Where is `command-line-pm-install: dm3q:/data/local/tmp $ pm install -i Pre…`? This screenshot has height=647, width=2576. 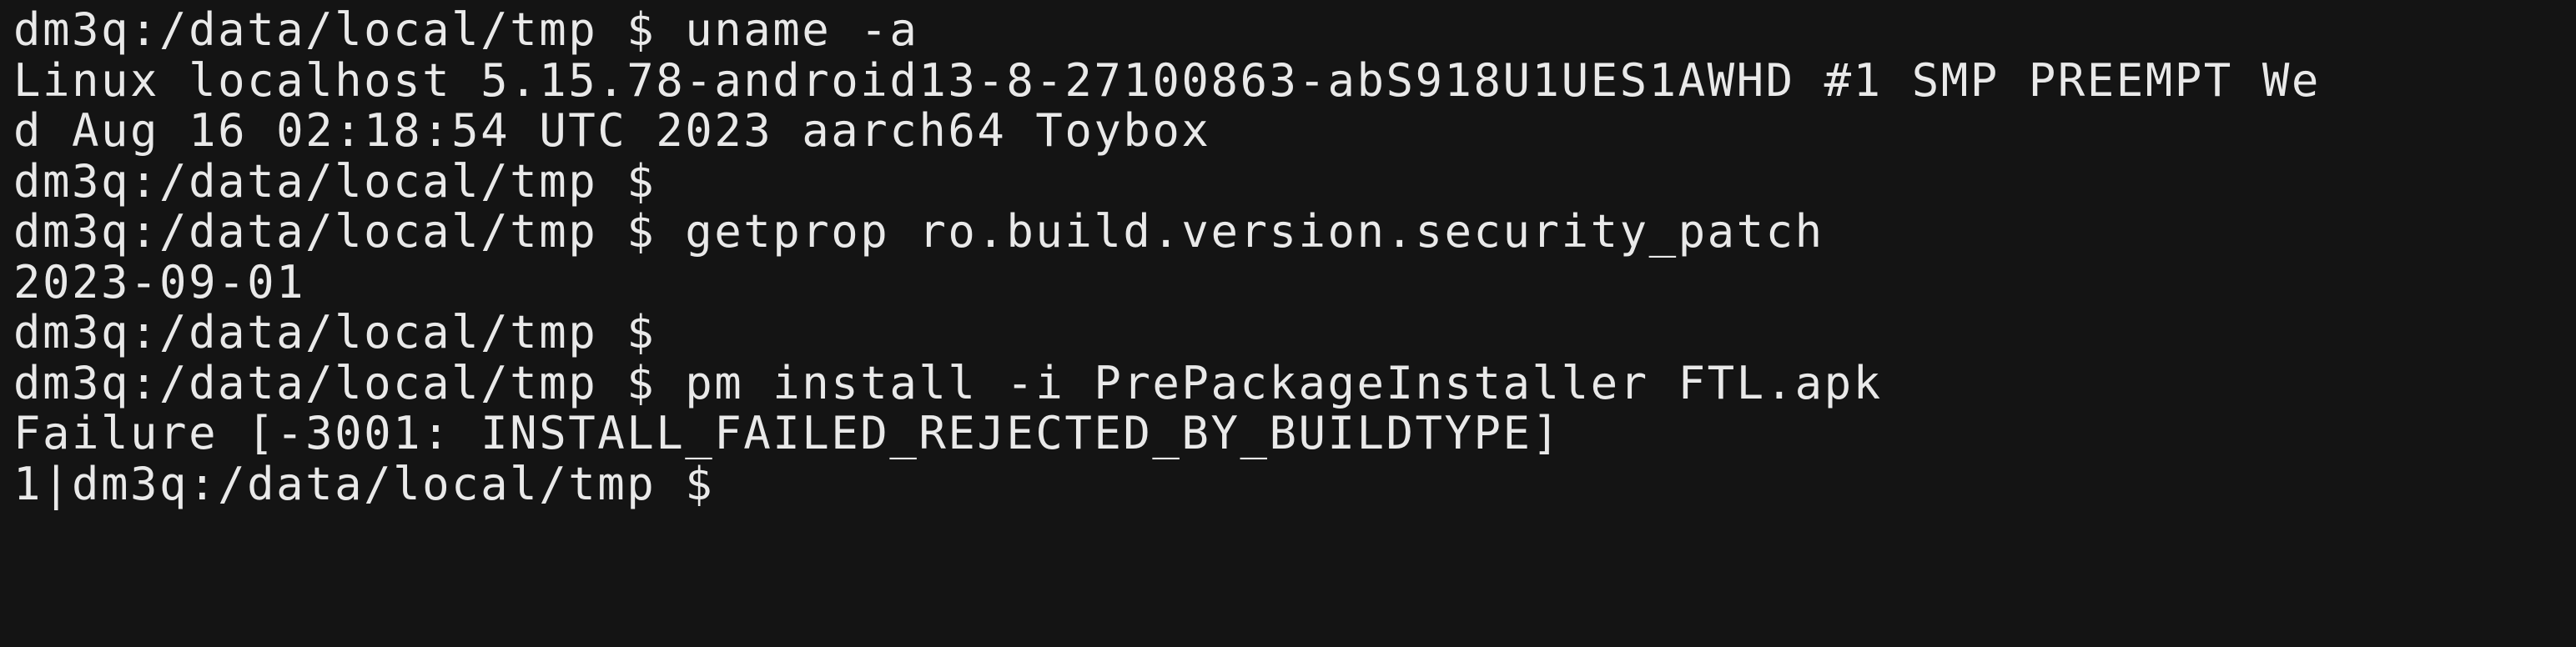 command-line-pm-install: dm3q:/data/local/tmp $ pm install -i Pre… is located at coordinates (948, 383).